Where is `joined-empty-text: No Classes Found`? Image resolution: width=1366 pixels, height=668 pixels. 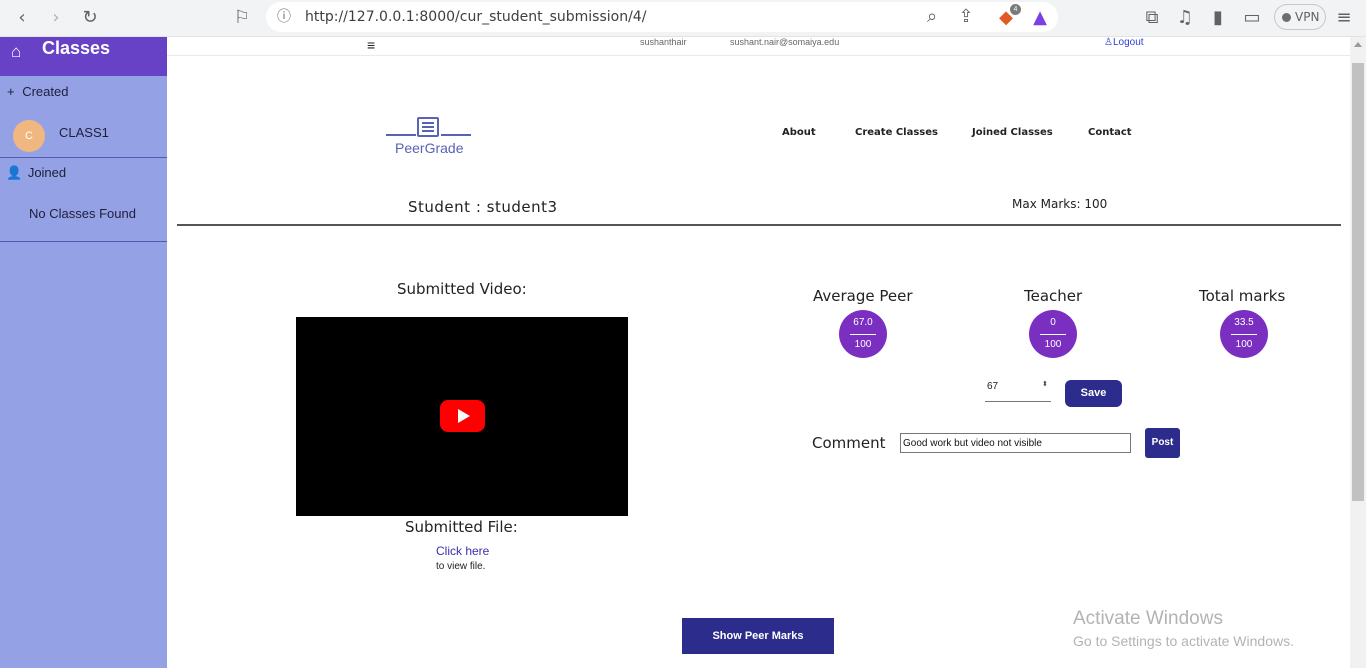
joined-empty-text: No Classes Found is located at coordinates (82, 213).